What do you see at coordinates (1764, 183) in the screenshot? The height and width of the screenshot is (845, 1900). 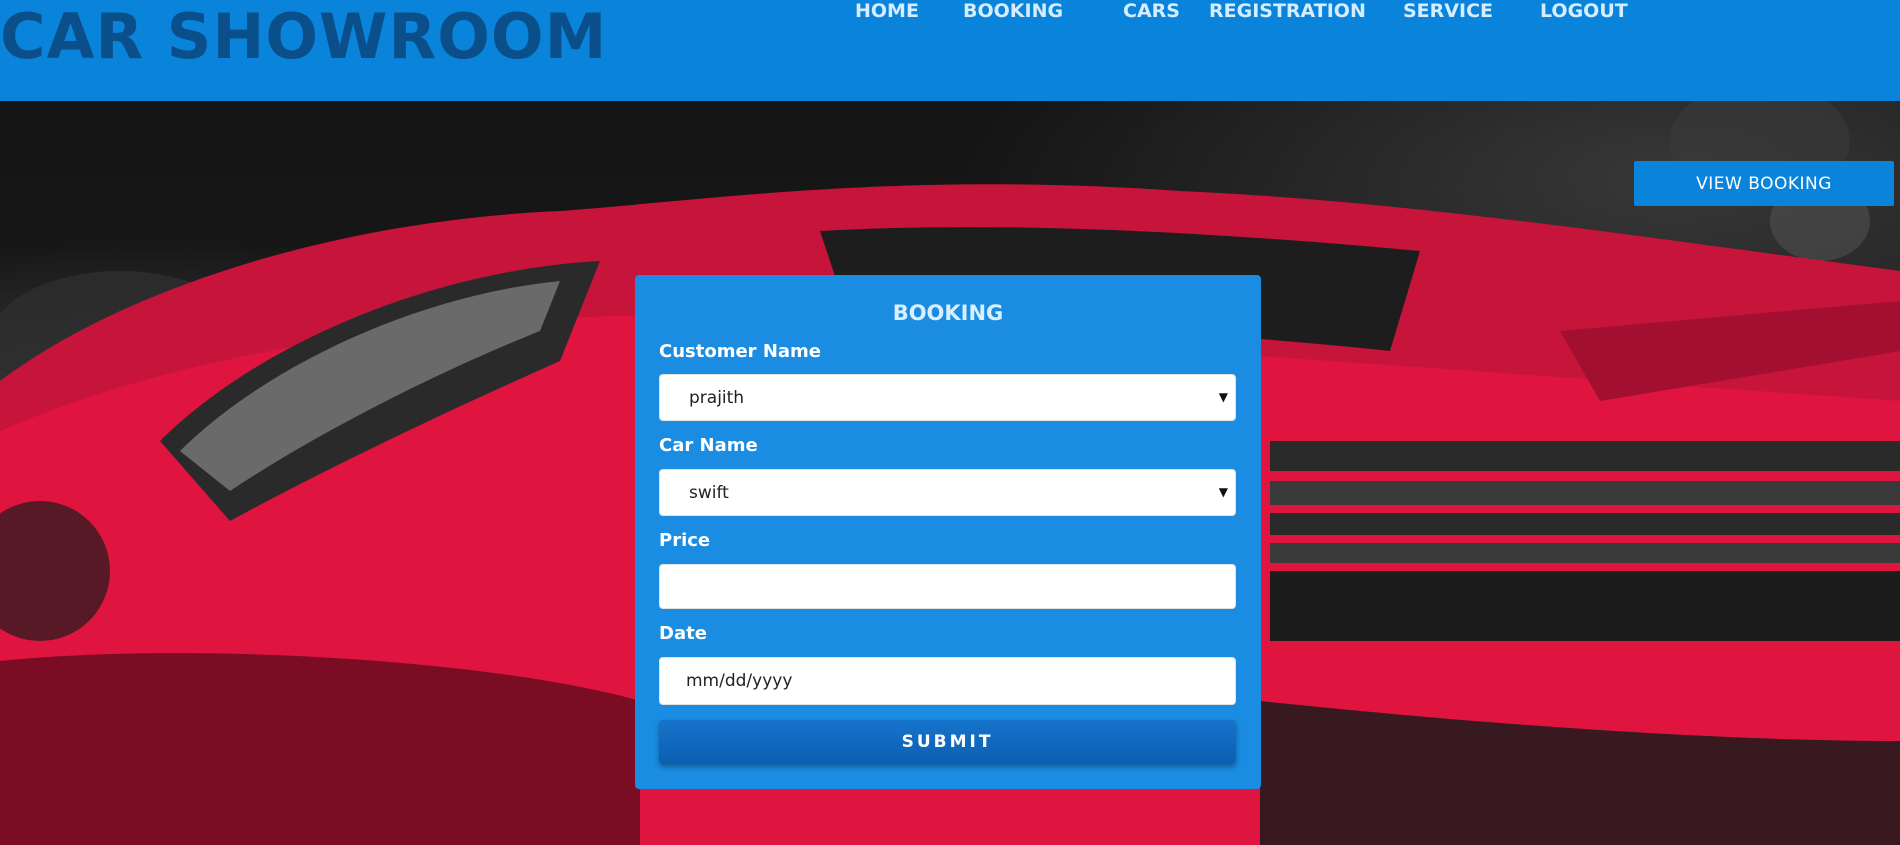 I see `view-booking-button: VIEW BOOKING` at bounding box center [1764, 183].